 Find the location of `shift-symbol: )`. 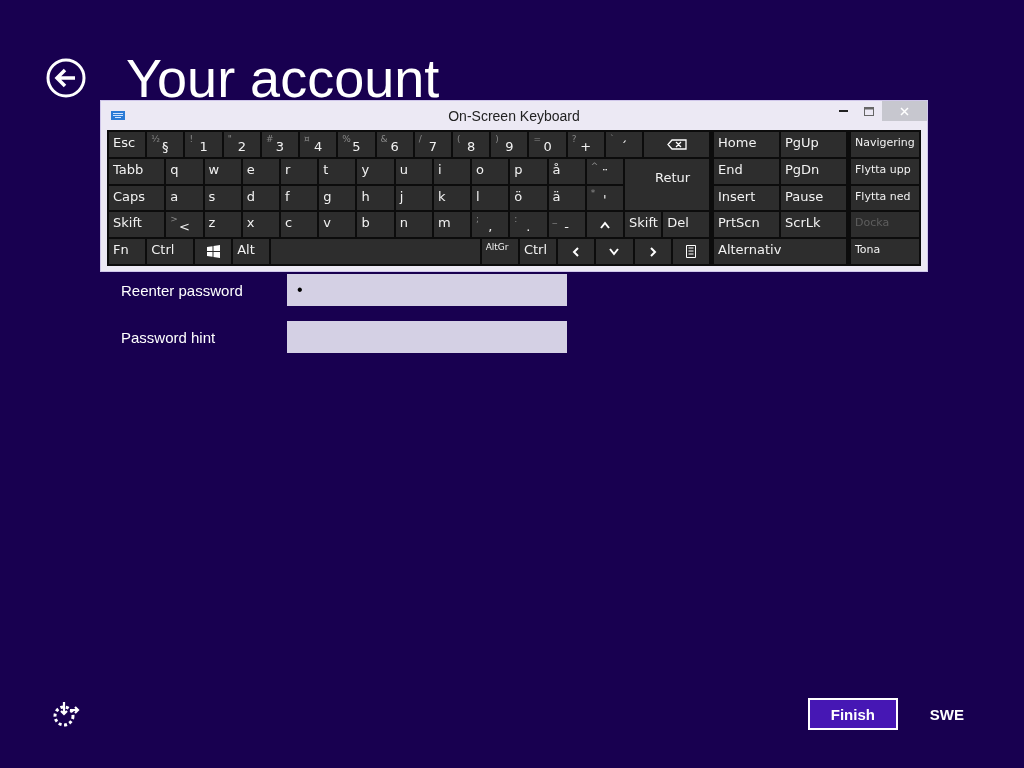

shift-symbol: ) is located at coordinates (497, 139).